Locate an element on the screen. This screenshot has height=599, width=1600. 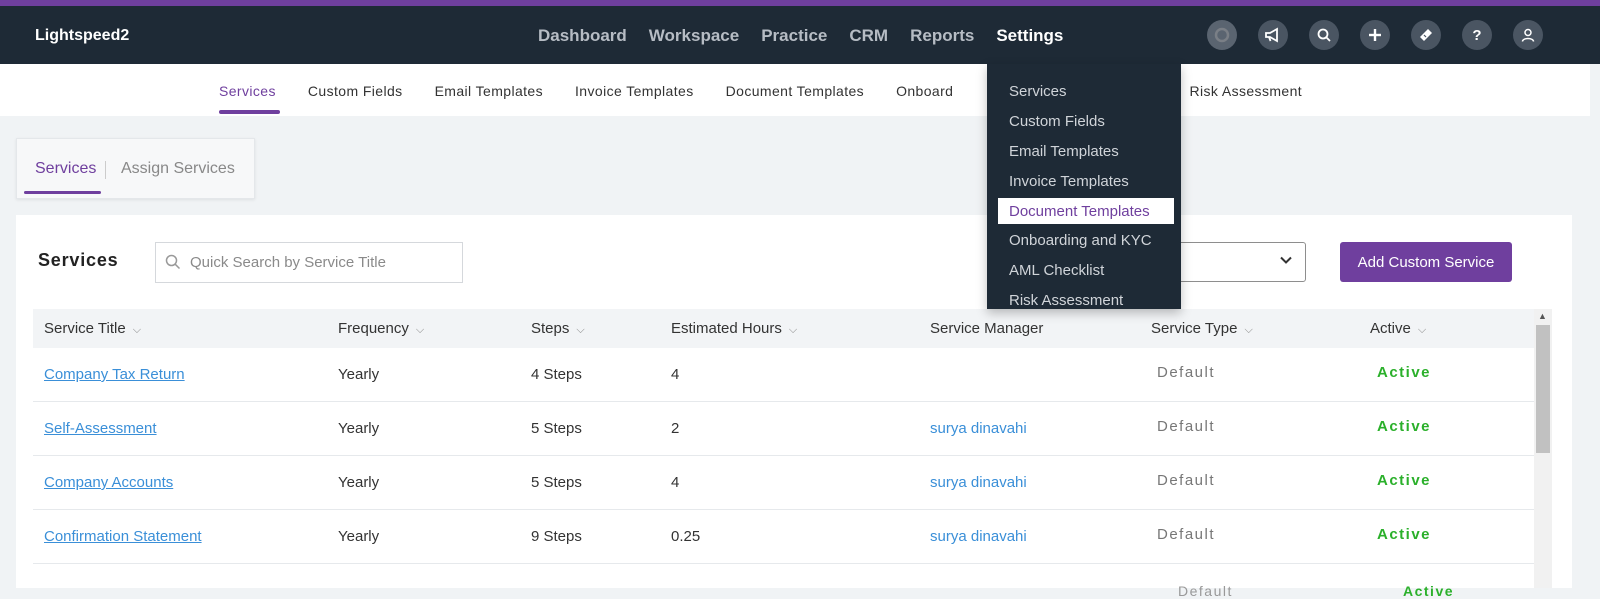
subnav-custom-fields: Custom Fields is located at coordinates (355, 91).